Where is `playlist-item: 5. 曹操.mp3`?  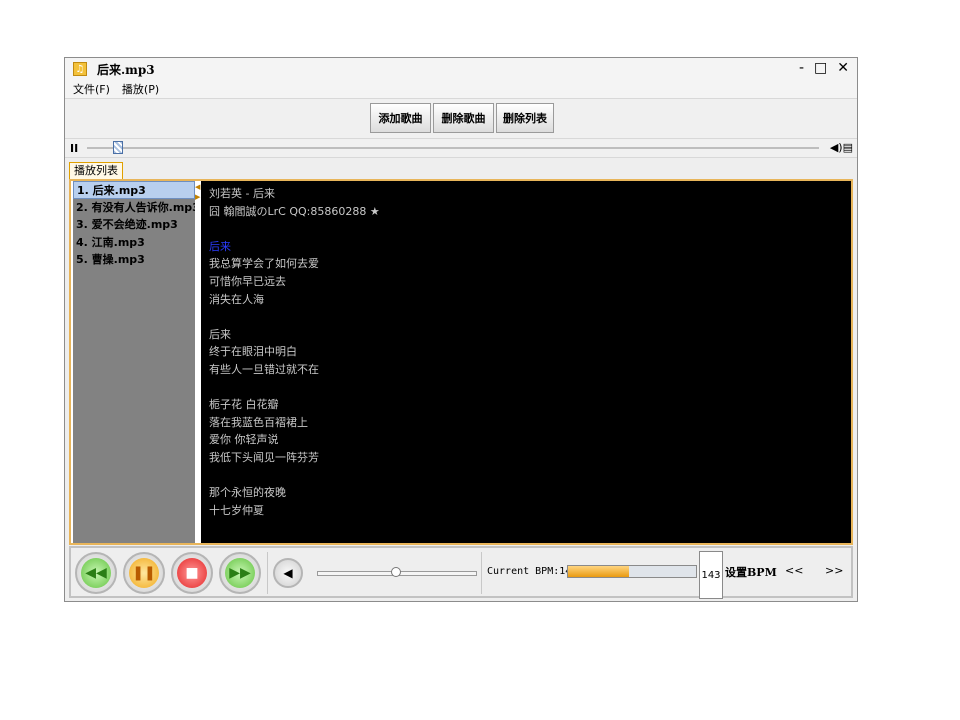
playlist-item: 5. 曹操.mp3 is located at coordinates (134, 260).